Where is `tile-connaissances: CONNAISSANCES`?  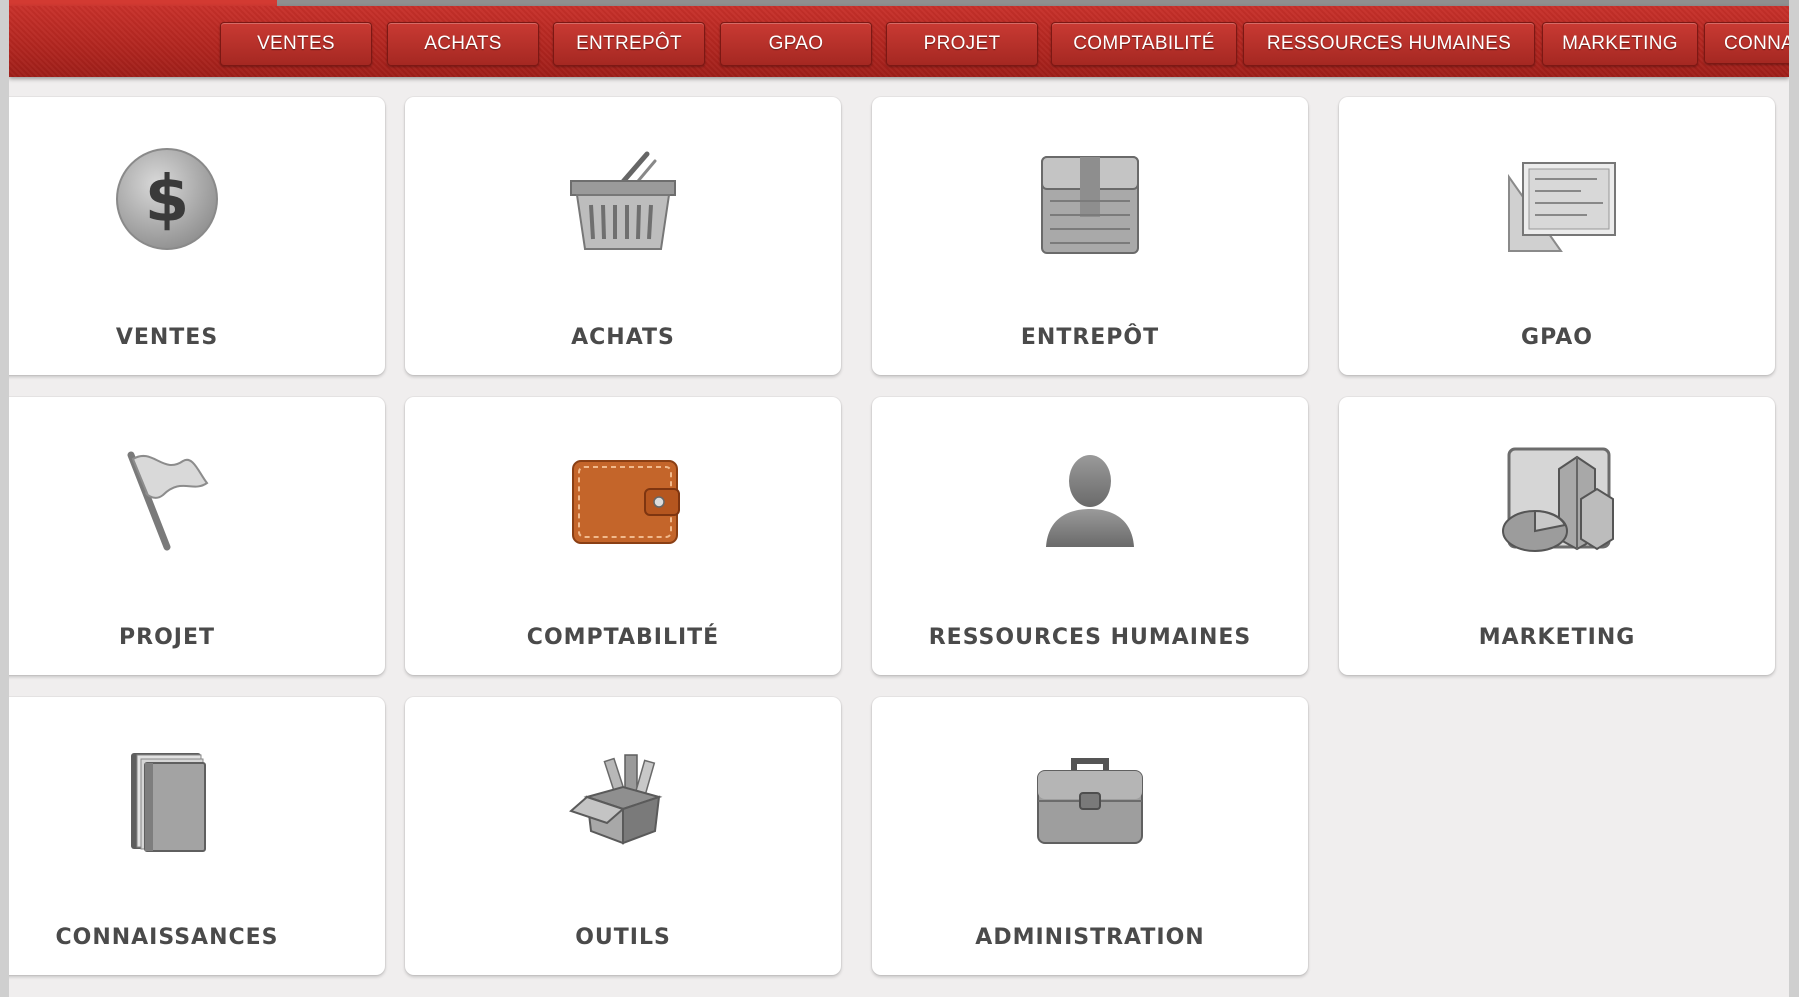 tile-connaissances: CONNAISSANCES is located at coordinates (192, 836).